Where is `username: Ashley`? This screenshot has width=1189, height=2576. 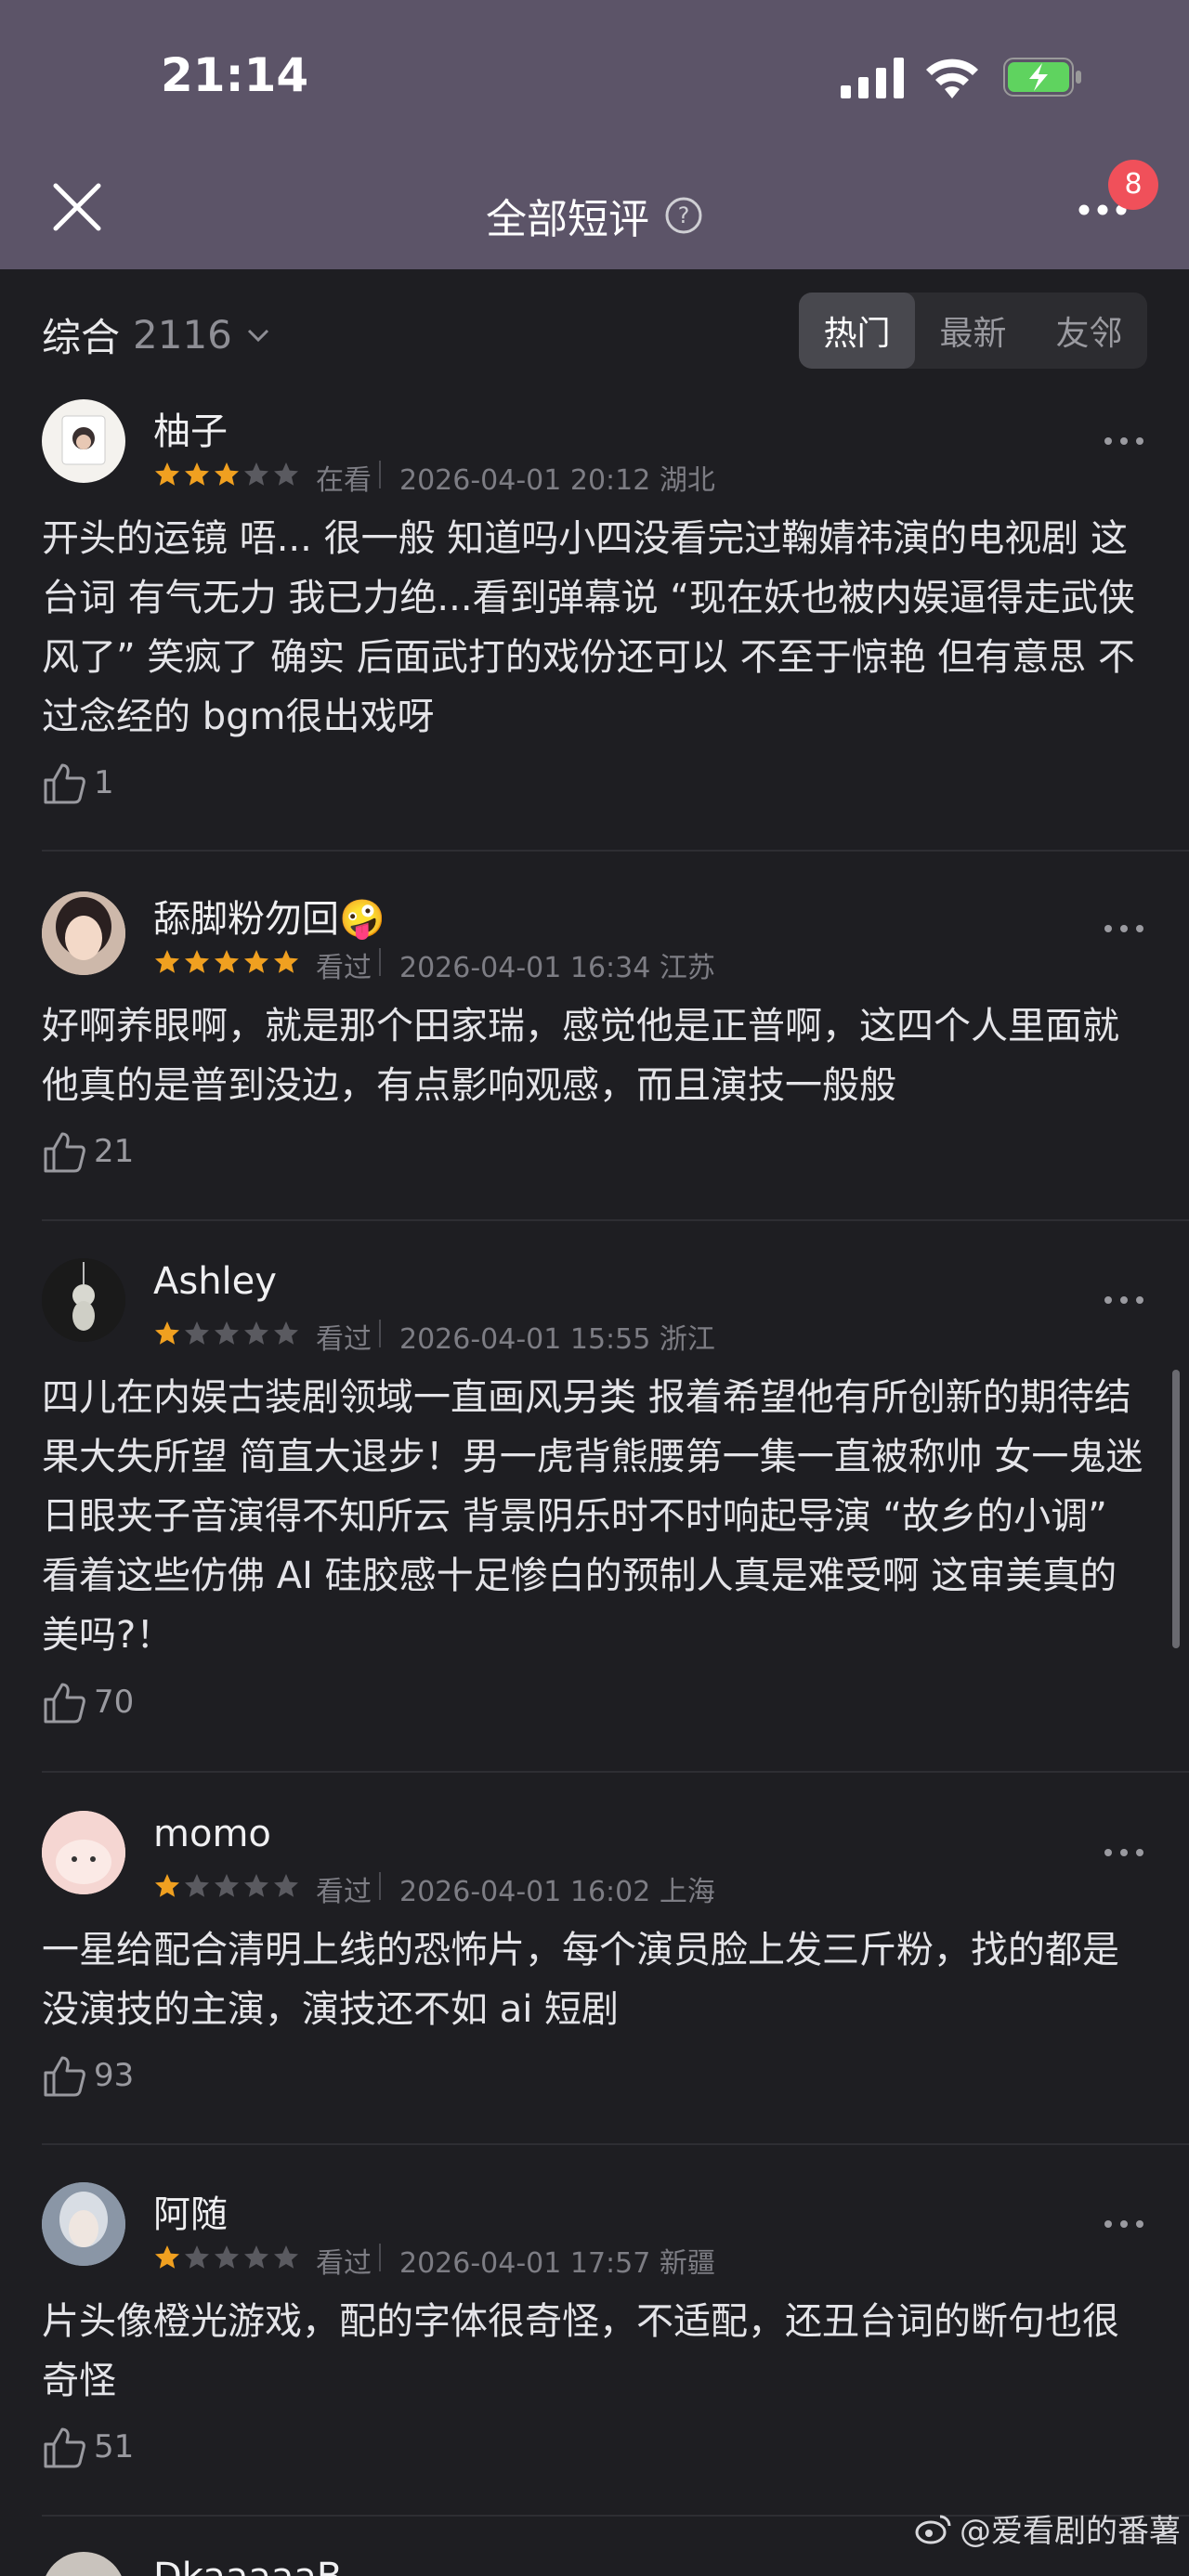 username: Ashley is located at coordinates (215, 1281).